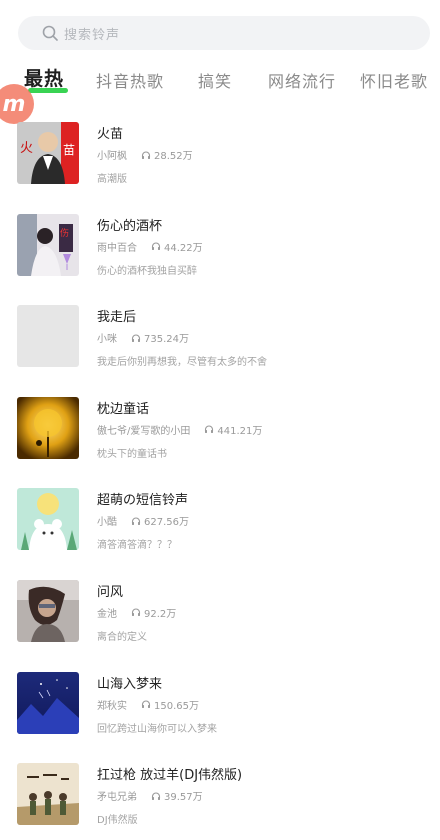 The height and width of the screenshot is (840, 440). What do you see at coordinates (240, 431) in the screenshot?
I see `play-count-value: 441.21万` at bounding box center [240, 431].